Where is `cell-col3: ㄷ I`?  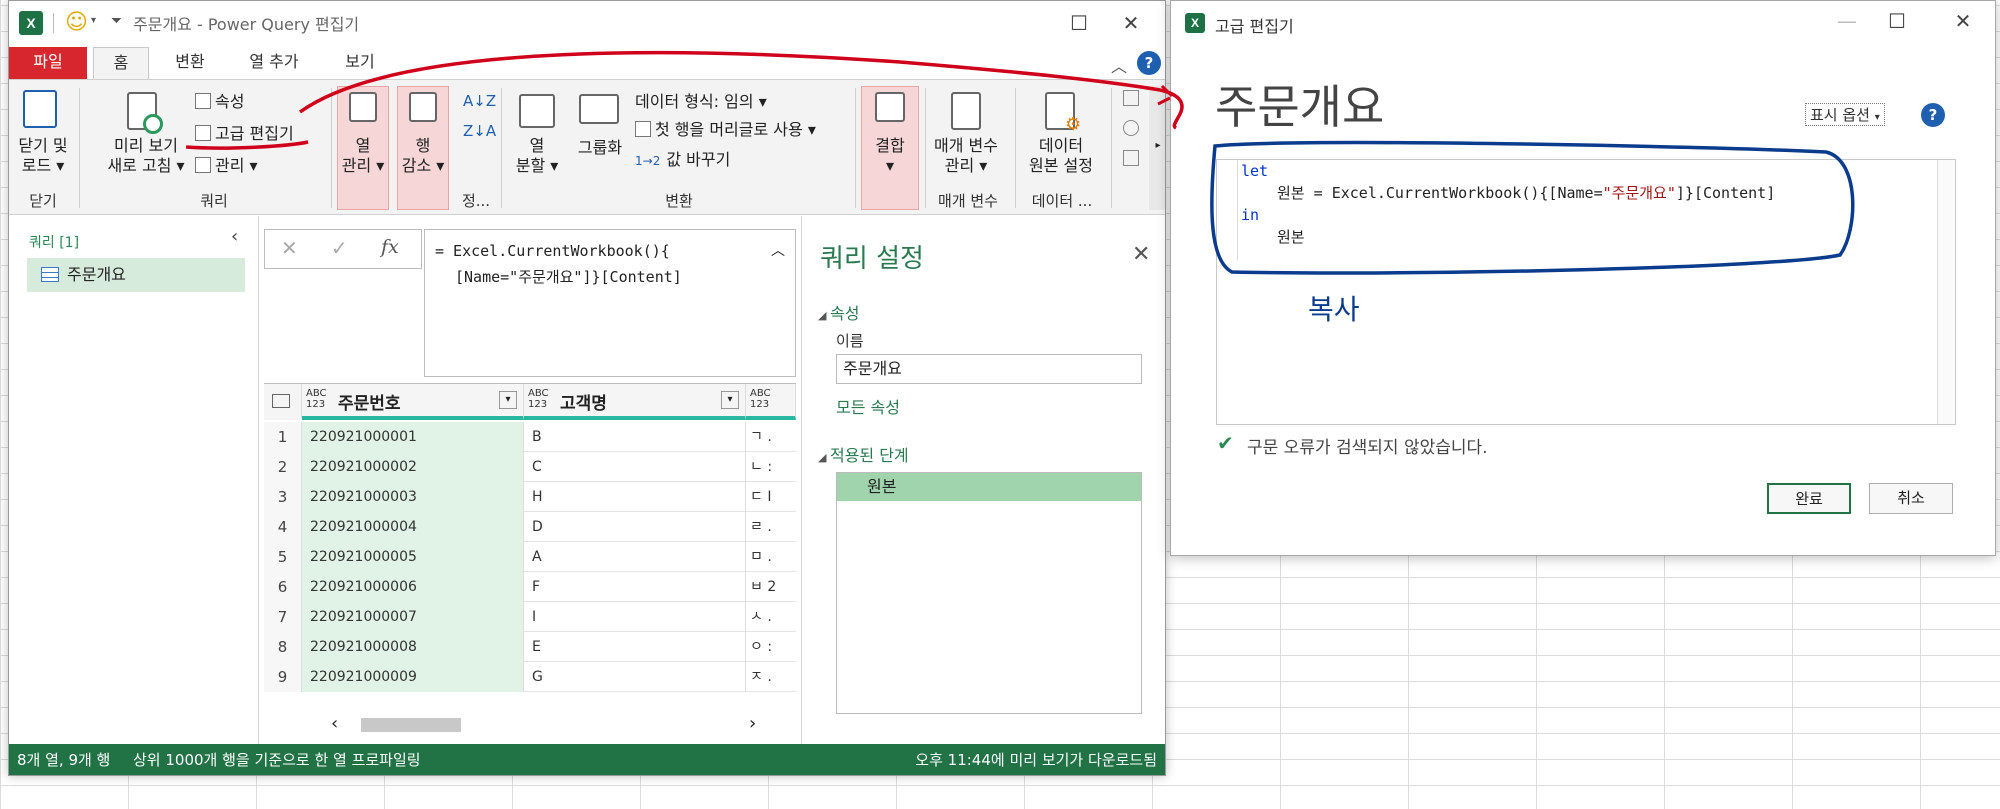 cell-col3: ㄷ I is located at coordinates (771, 497).